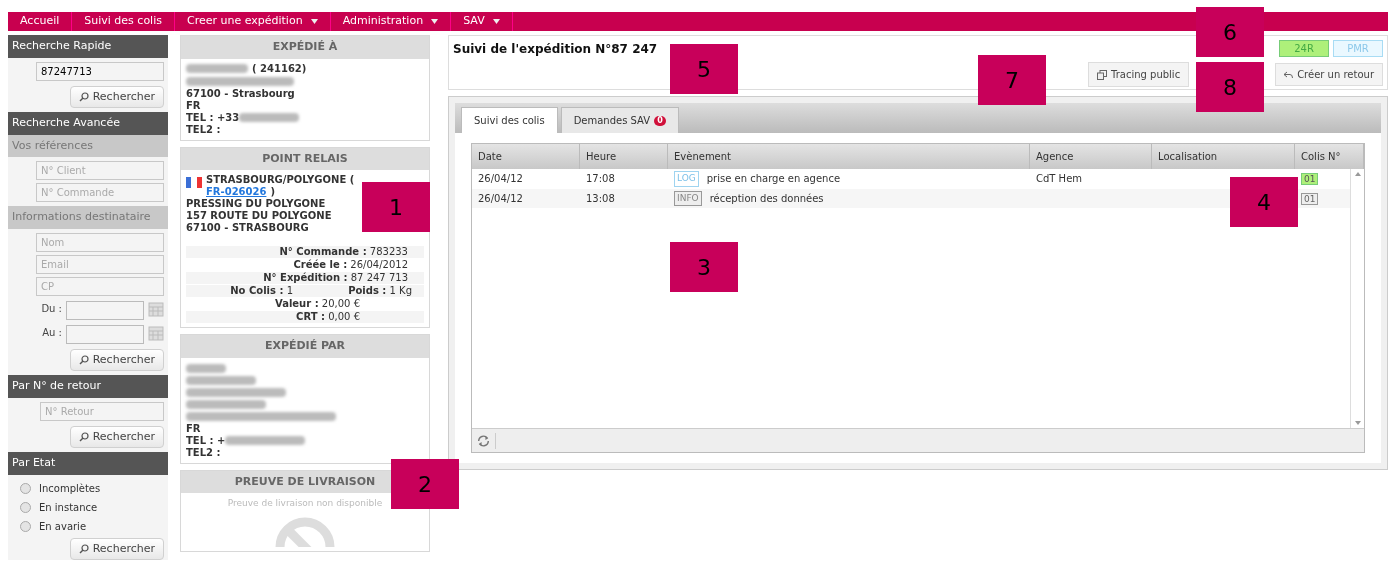 Image resolution: width=1388 pixels, height=577 pixels. Describe the element at coordinates (247, 228) in the screenshot. I see `address-line: 67100 - STRASBOURG` at that location.